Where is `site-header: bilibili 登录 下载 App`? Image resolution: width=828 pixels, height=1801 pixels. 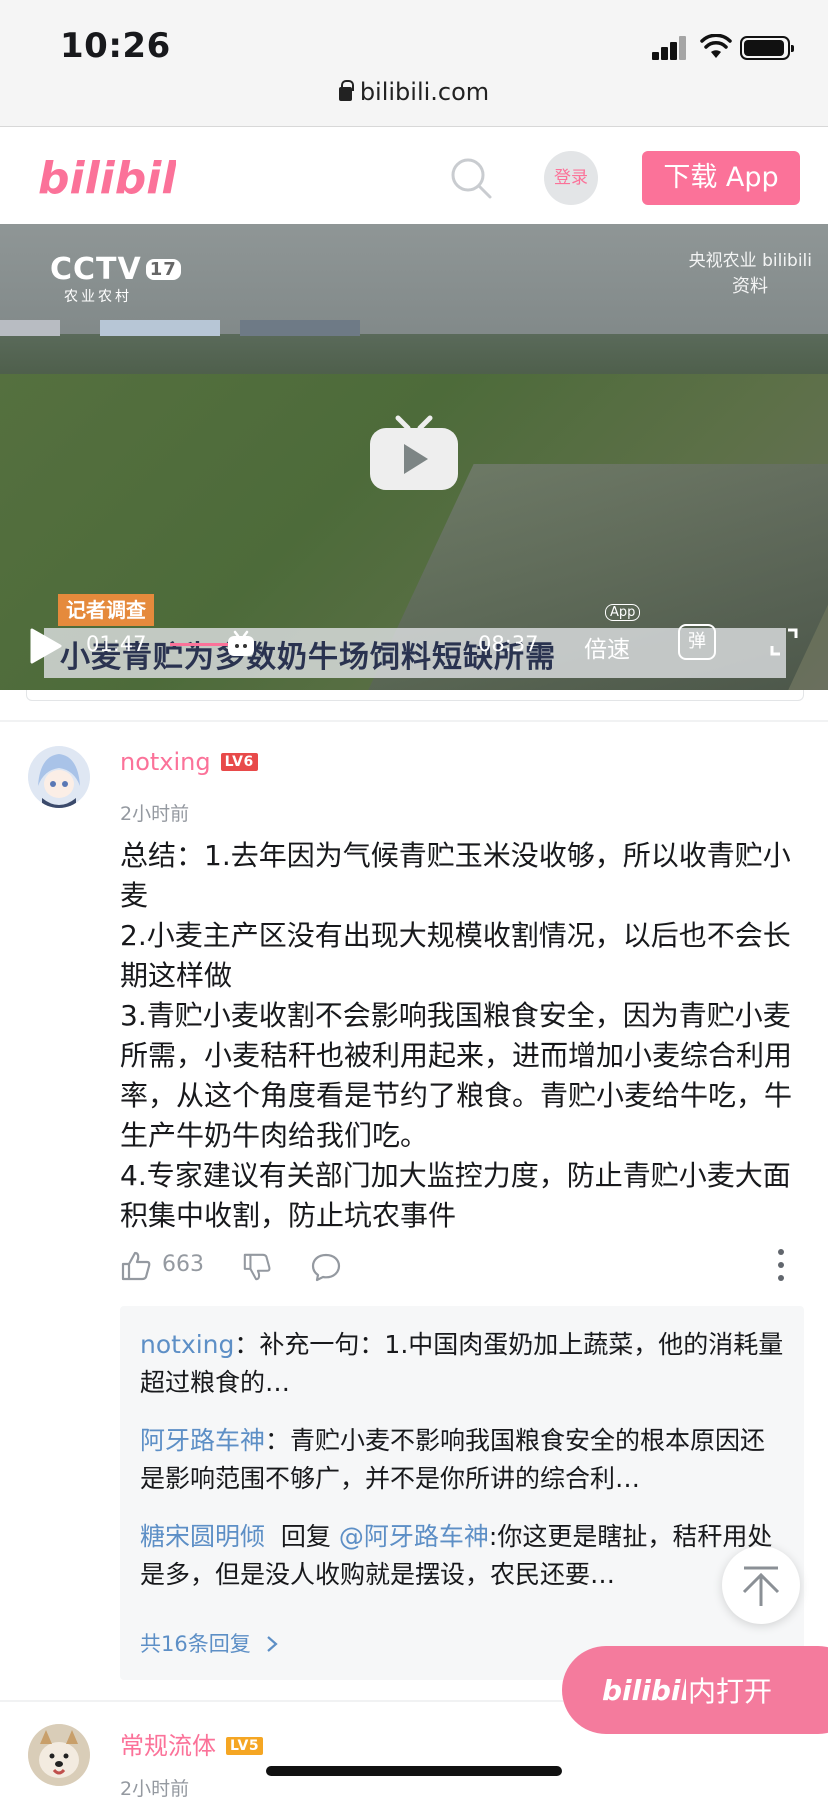
site-header: bilibili 登录 下载 App is located at coordinates (414, 175).